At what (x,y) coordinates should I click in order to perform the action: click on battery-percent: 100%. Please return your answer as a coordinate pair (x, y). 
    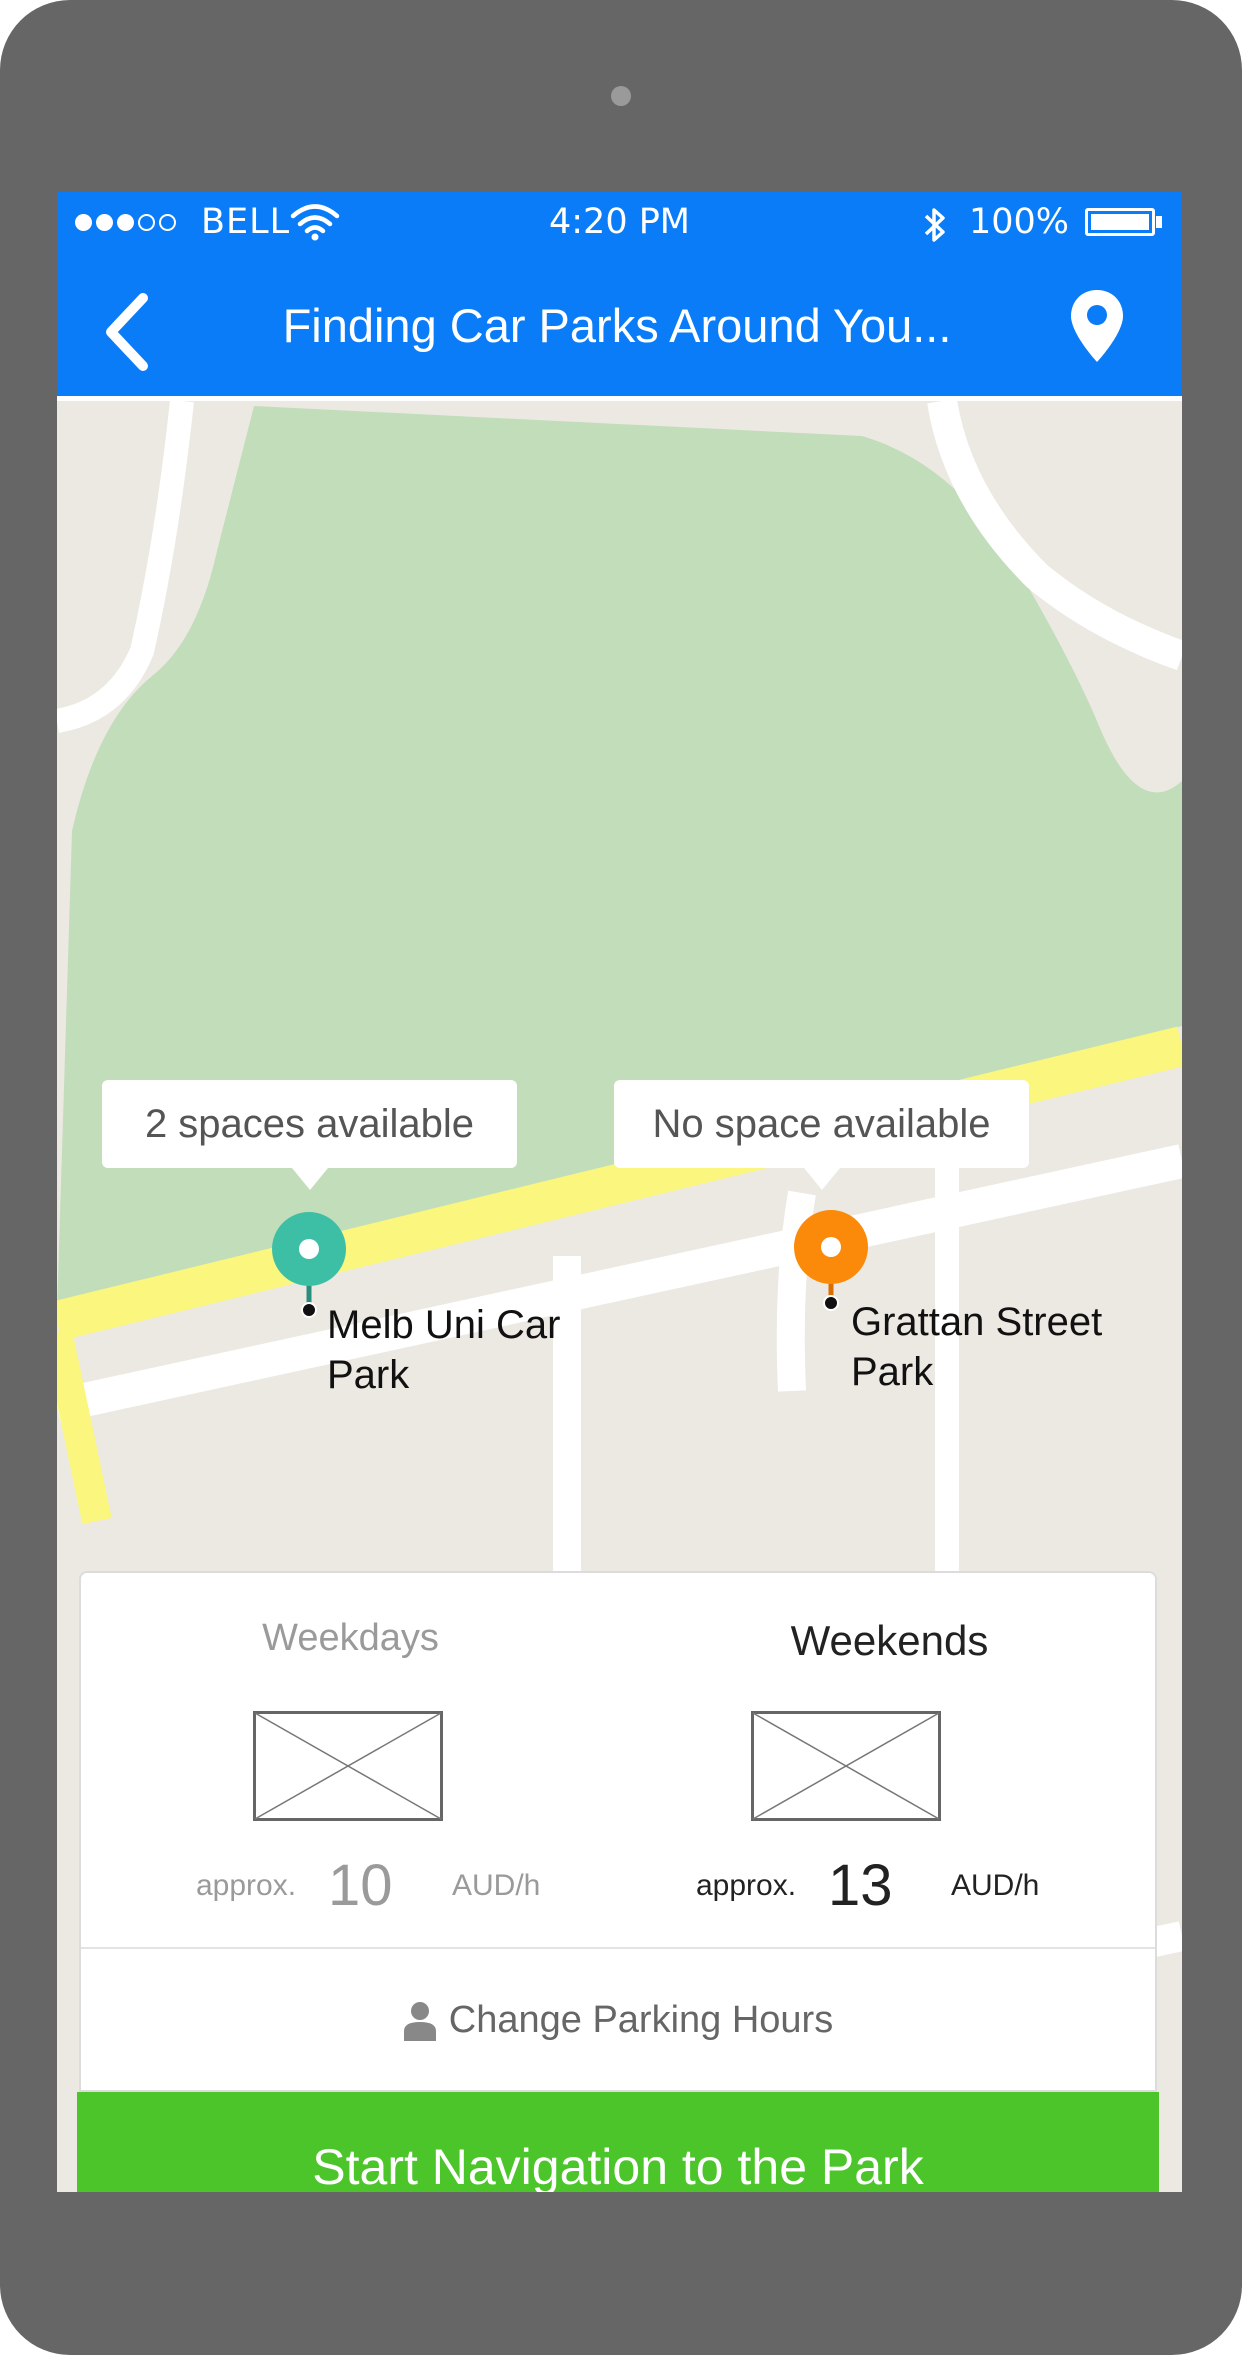
    Looking at the image, I should click on (1019, 222).